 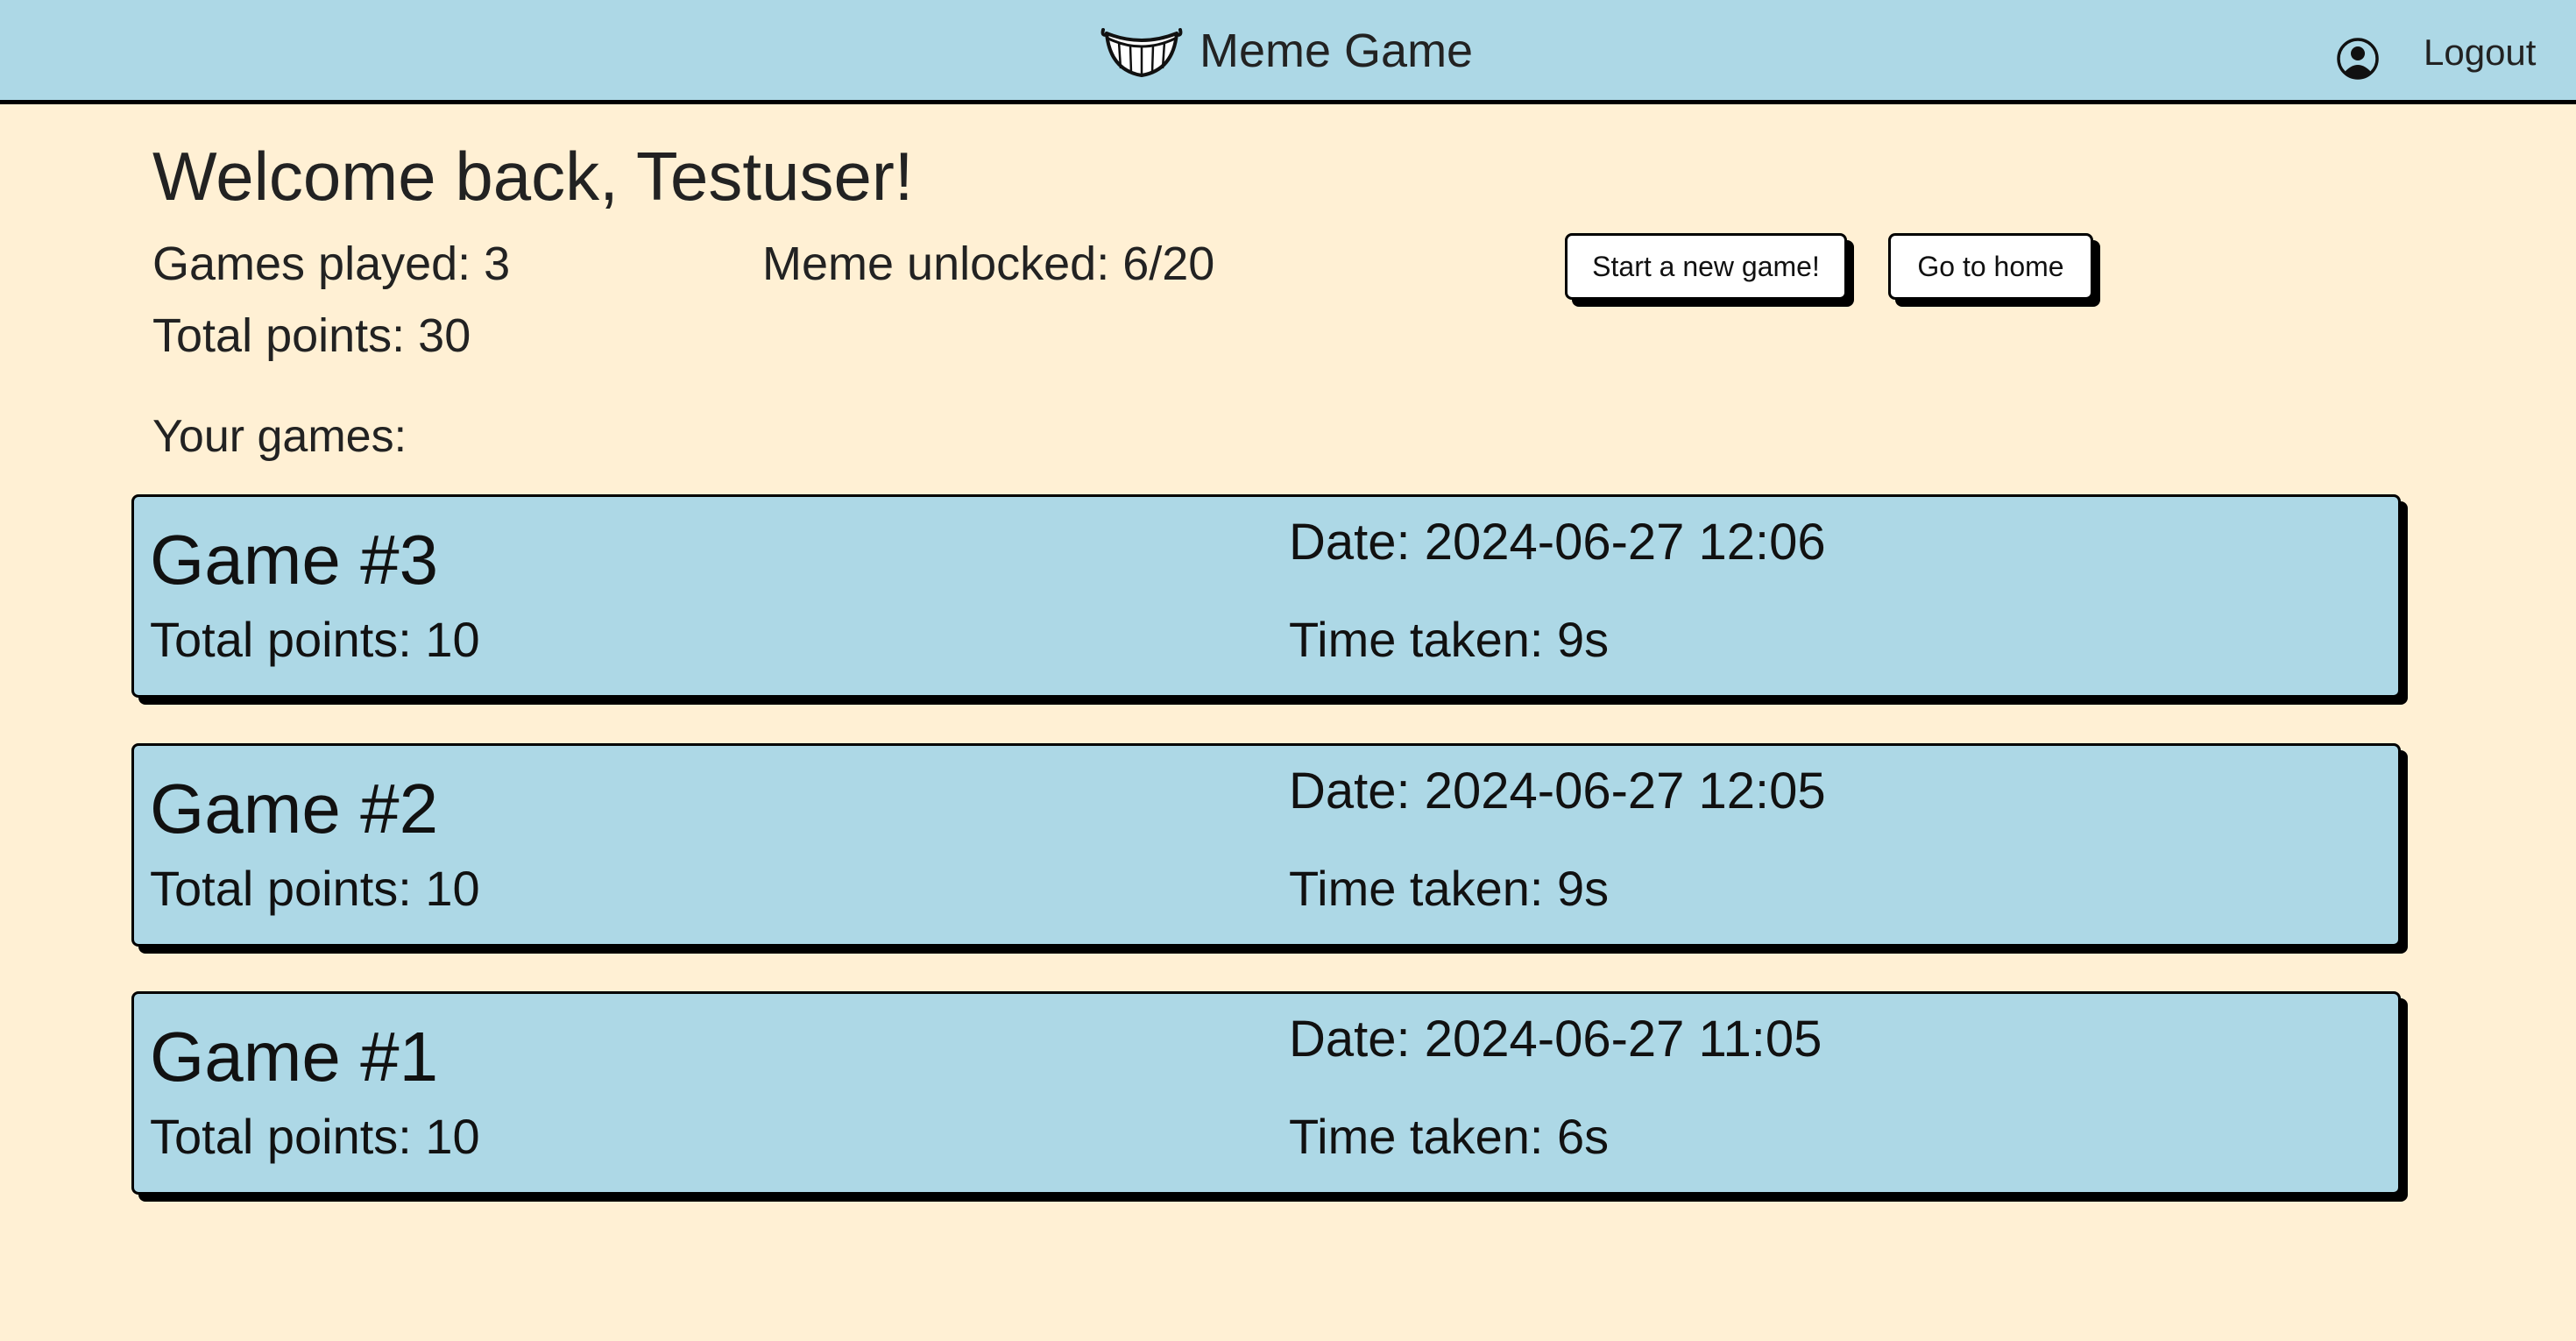 What do you see at coordinates (1990, 266) in the screenshot?
I see `go-to-home-button: Go to home` at bounding box center [1990, 266].